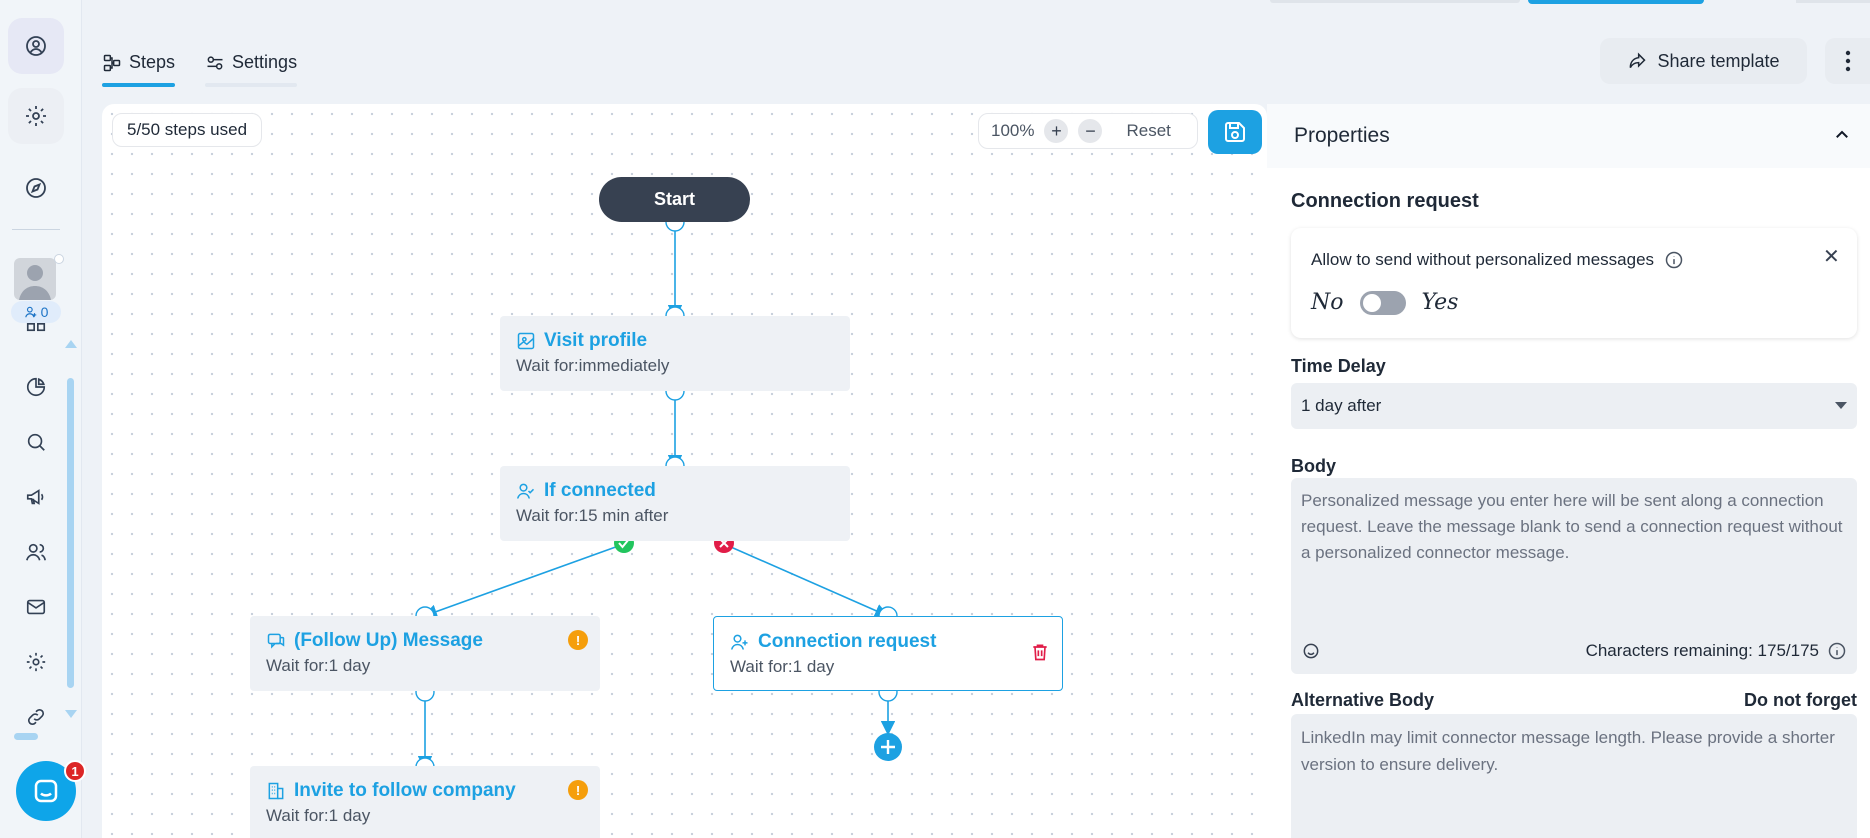 This screenshot has height=838, width=1870. Describe the element at coordinates (1842, 135) in the screenshot. I see `chevron-up-icon` at that location.